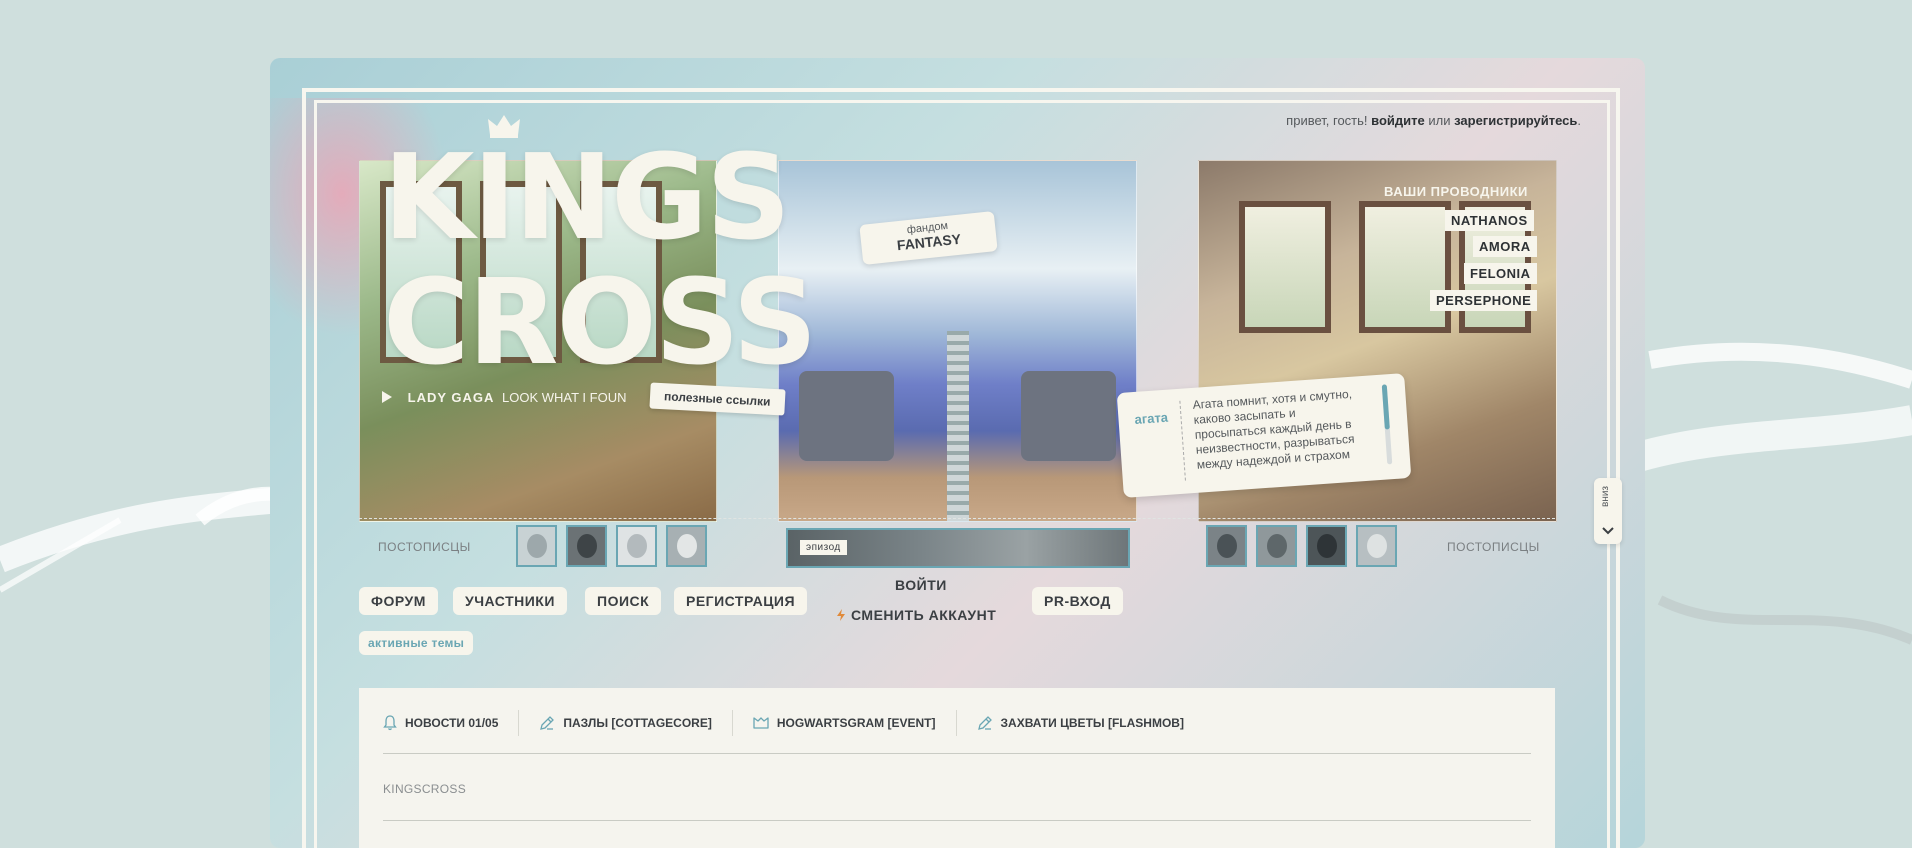  I want to click on active-topics-link: активные темы, so click(416, 643).